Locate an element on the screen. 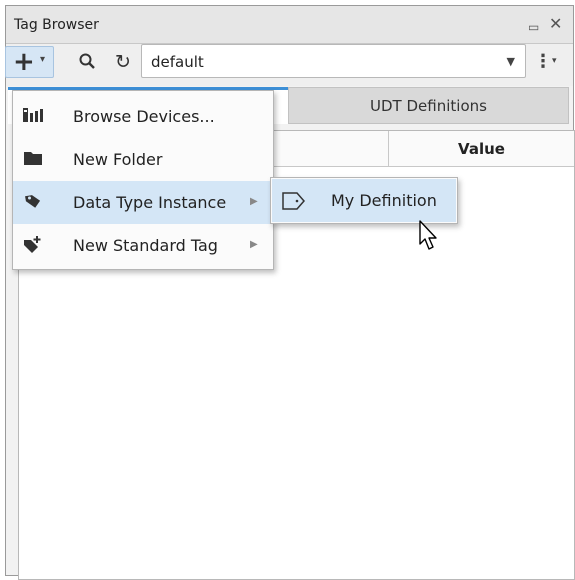  tab-udt-label: UDT Definitions is located at coordinates (428, 106).